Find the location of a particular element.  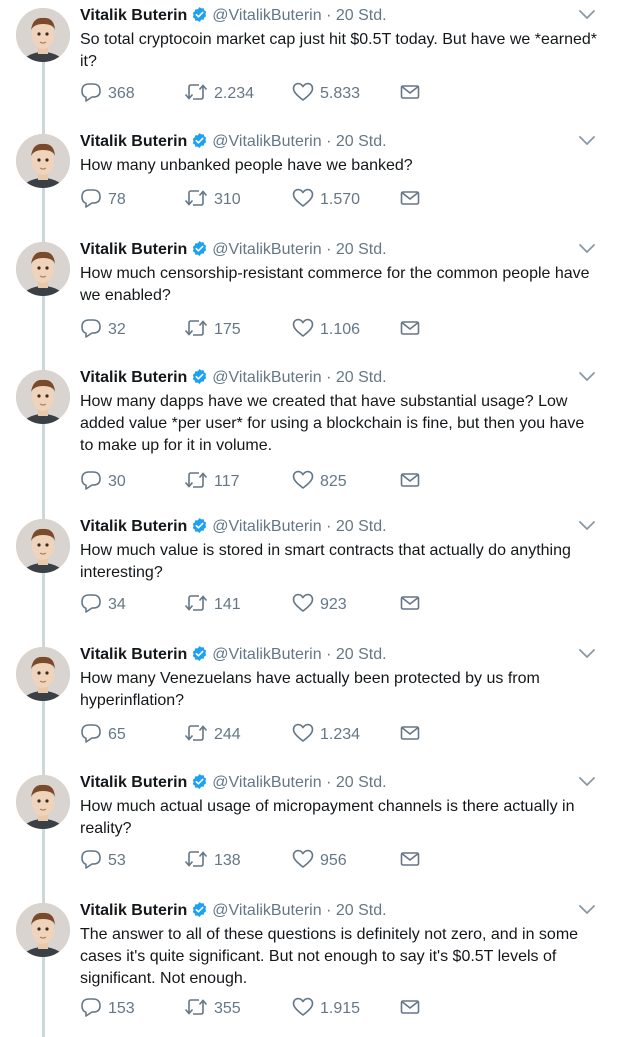

retweet-count: 2.234 is located at coordinates (234, 93).